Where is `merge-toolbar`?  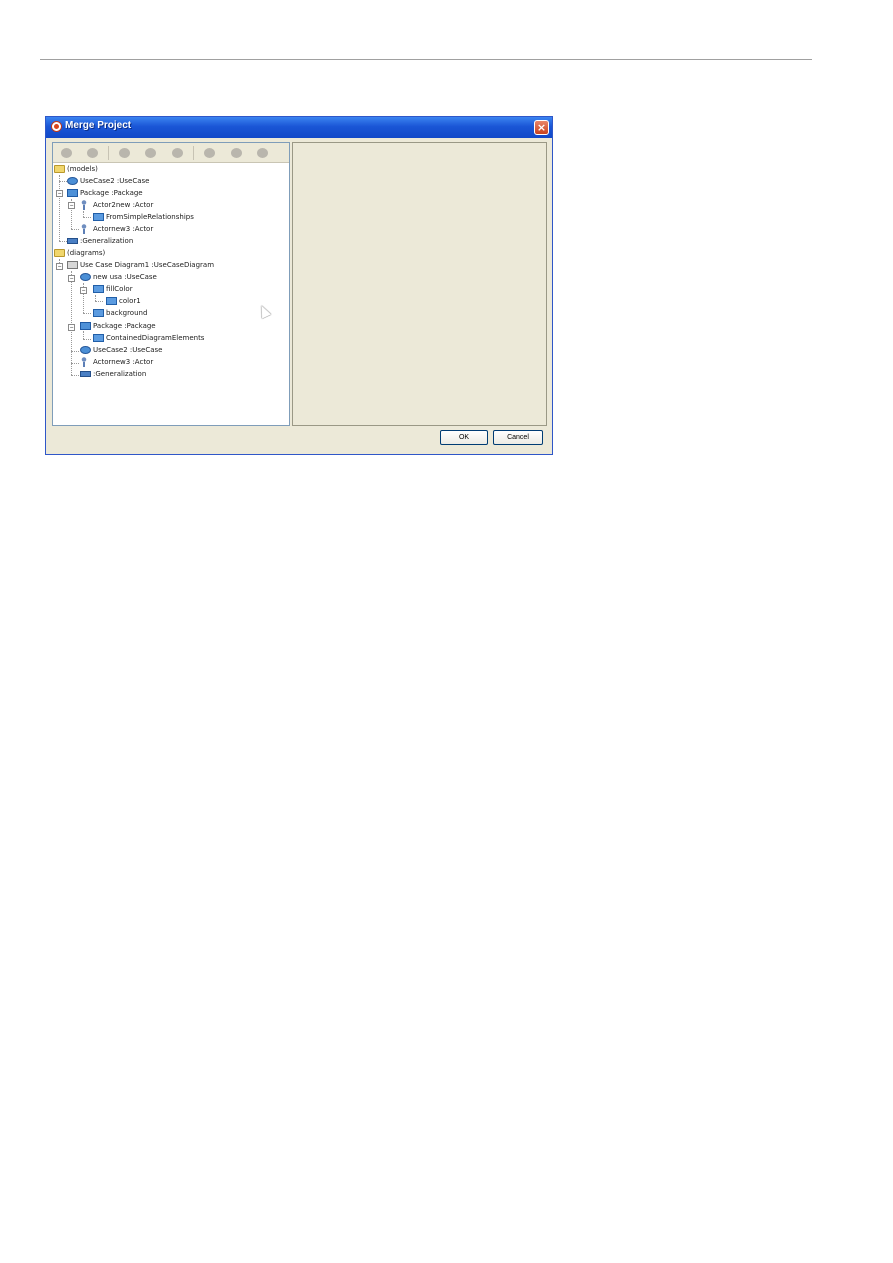 merge-toolbar is located at coordinates (171, 153).